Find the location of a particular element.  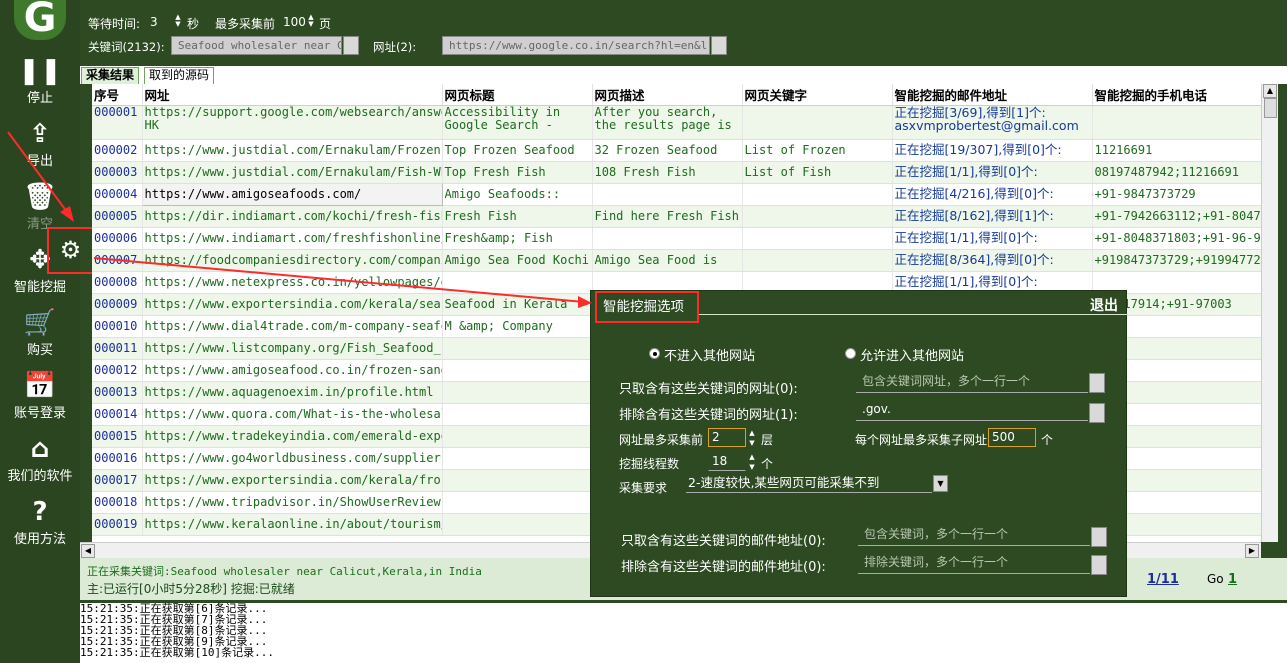

row-number: 000008 is located at coordinates (117, 282).